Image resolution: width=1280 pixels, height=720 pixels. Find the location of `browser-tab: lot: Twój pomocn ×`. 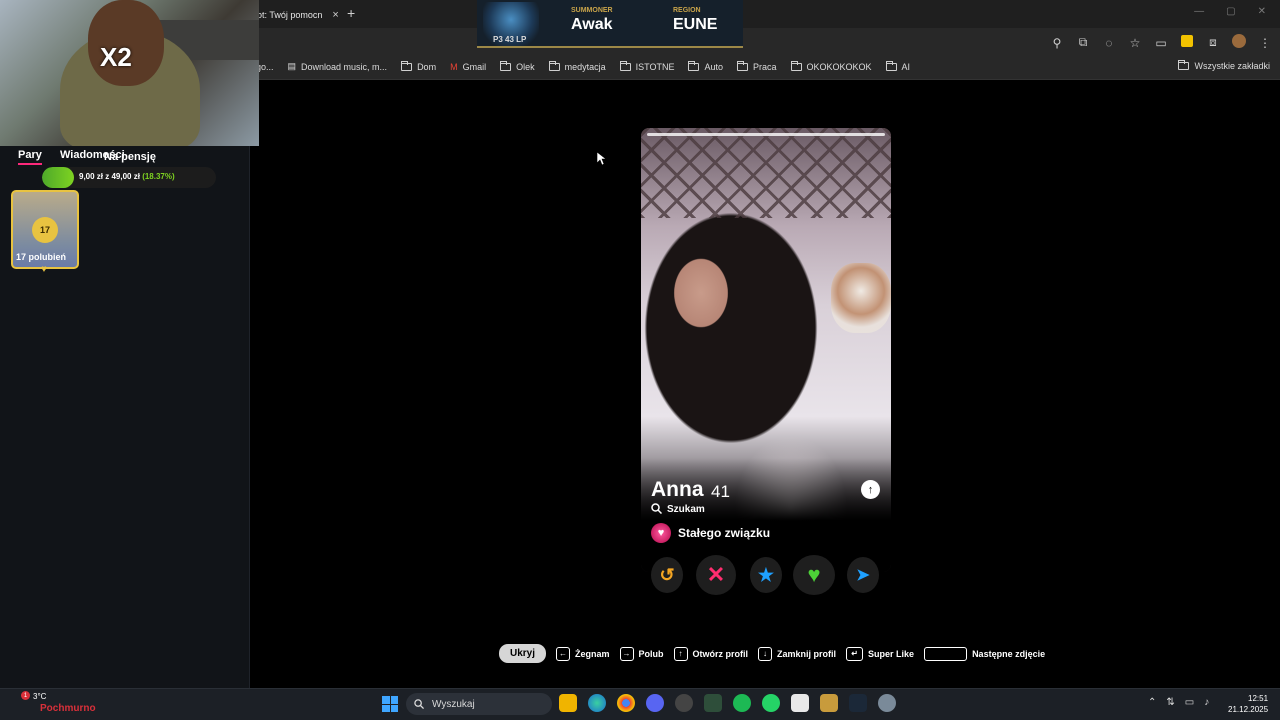

browser-tab: lot: Twój pomocn × is located at coordinates (297, 15).